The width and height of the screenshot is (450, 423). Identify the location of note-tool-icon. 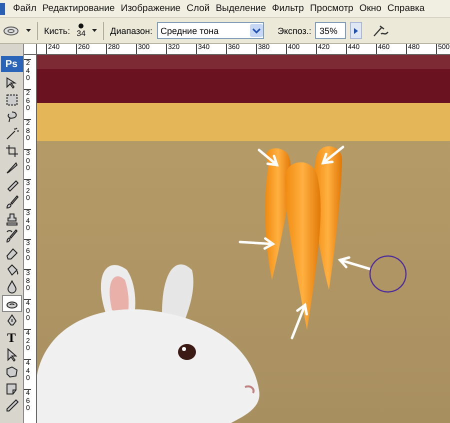
(12, 388).